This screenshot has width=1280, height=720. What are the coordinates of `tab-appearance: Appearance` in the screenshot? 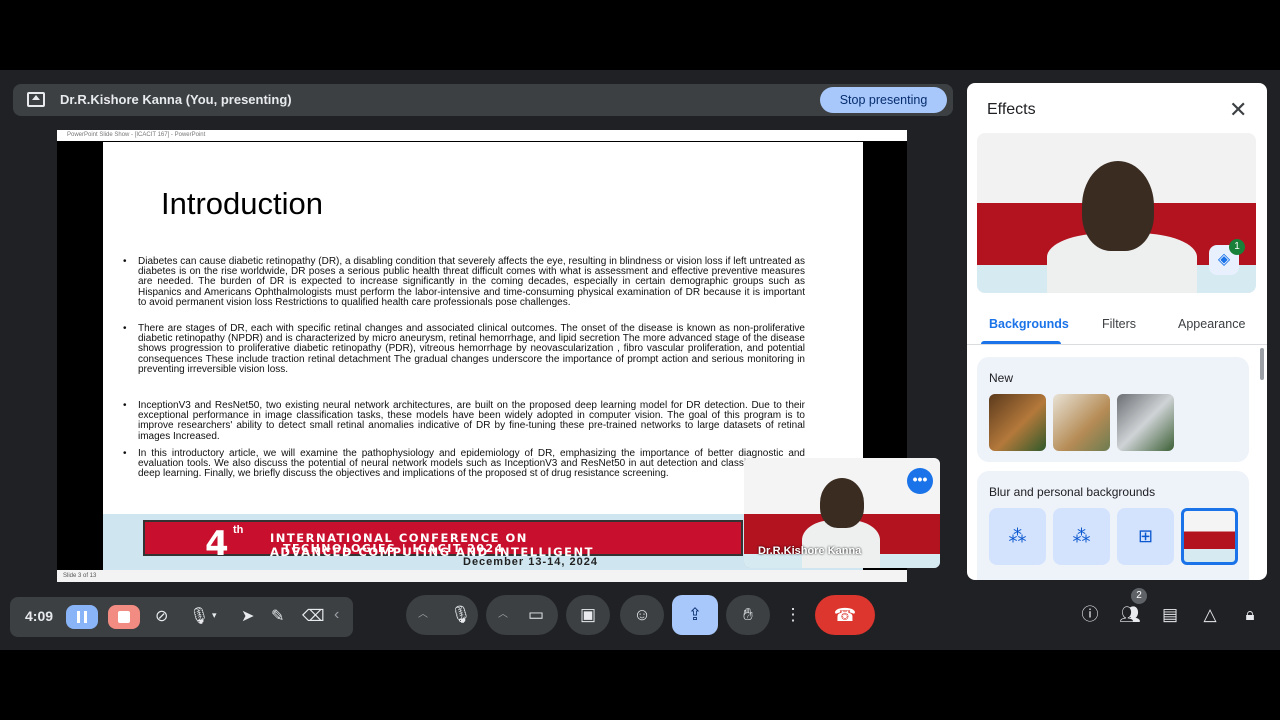 It's located at (1211, 324).